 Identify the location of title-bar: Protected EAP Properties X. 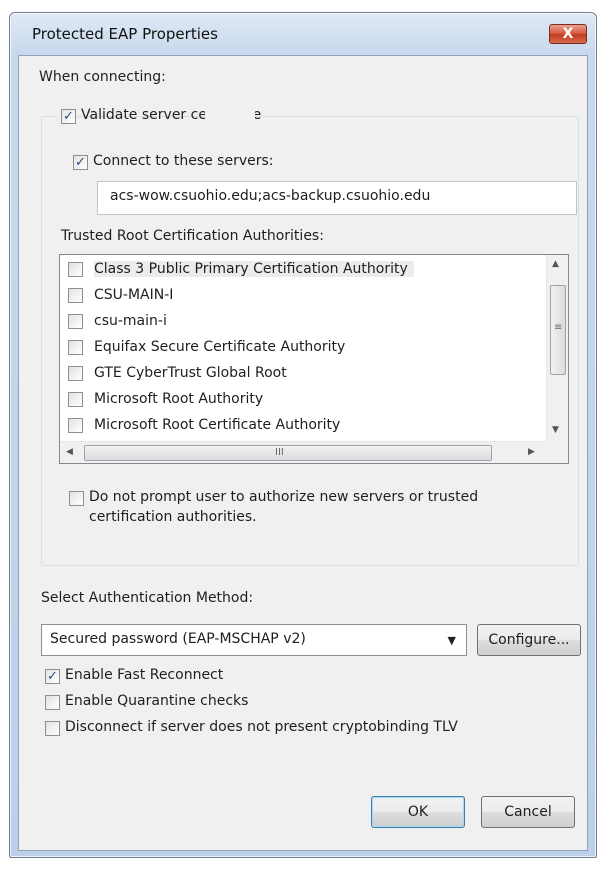
(303, 34).